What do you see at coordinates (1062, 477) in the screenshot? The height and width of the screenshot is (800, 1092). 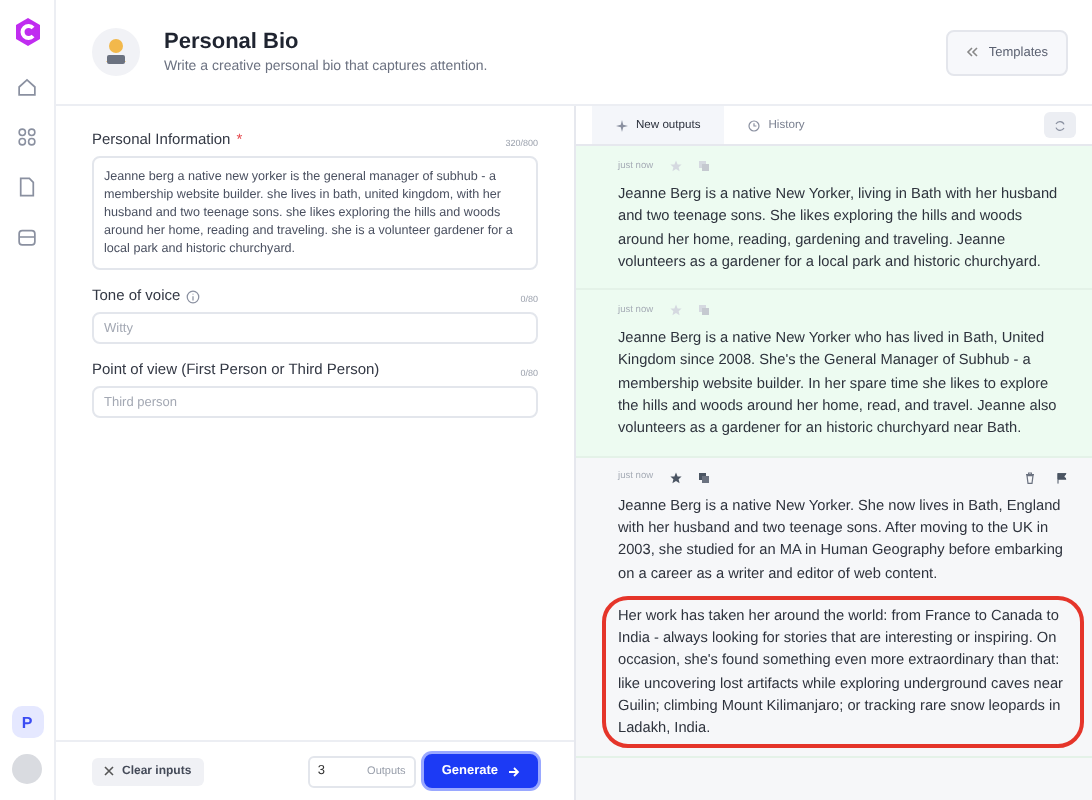 I see `flag-icon` at bounding box center [1062, 477].